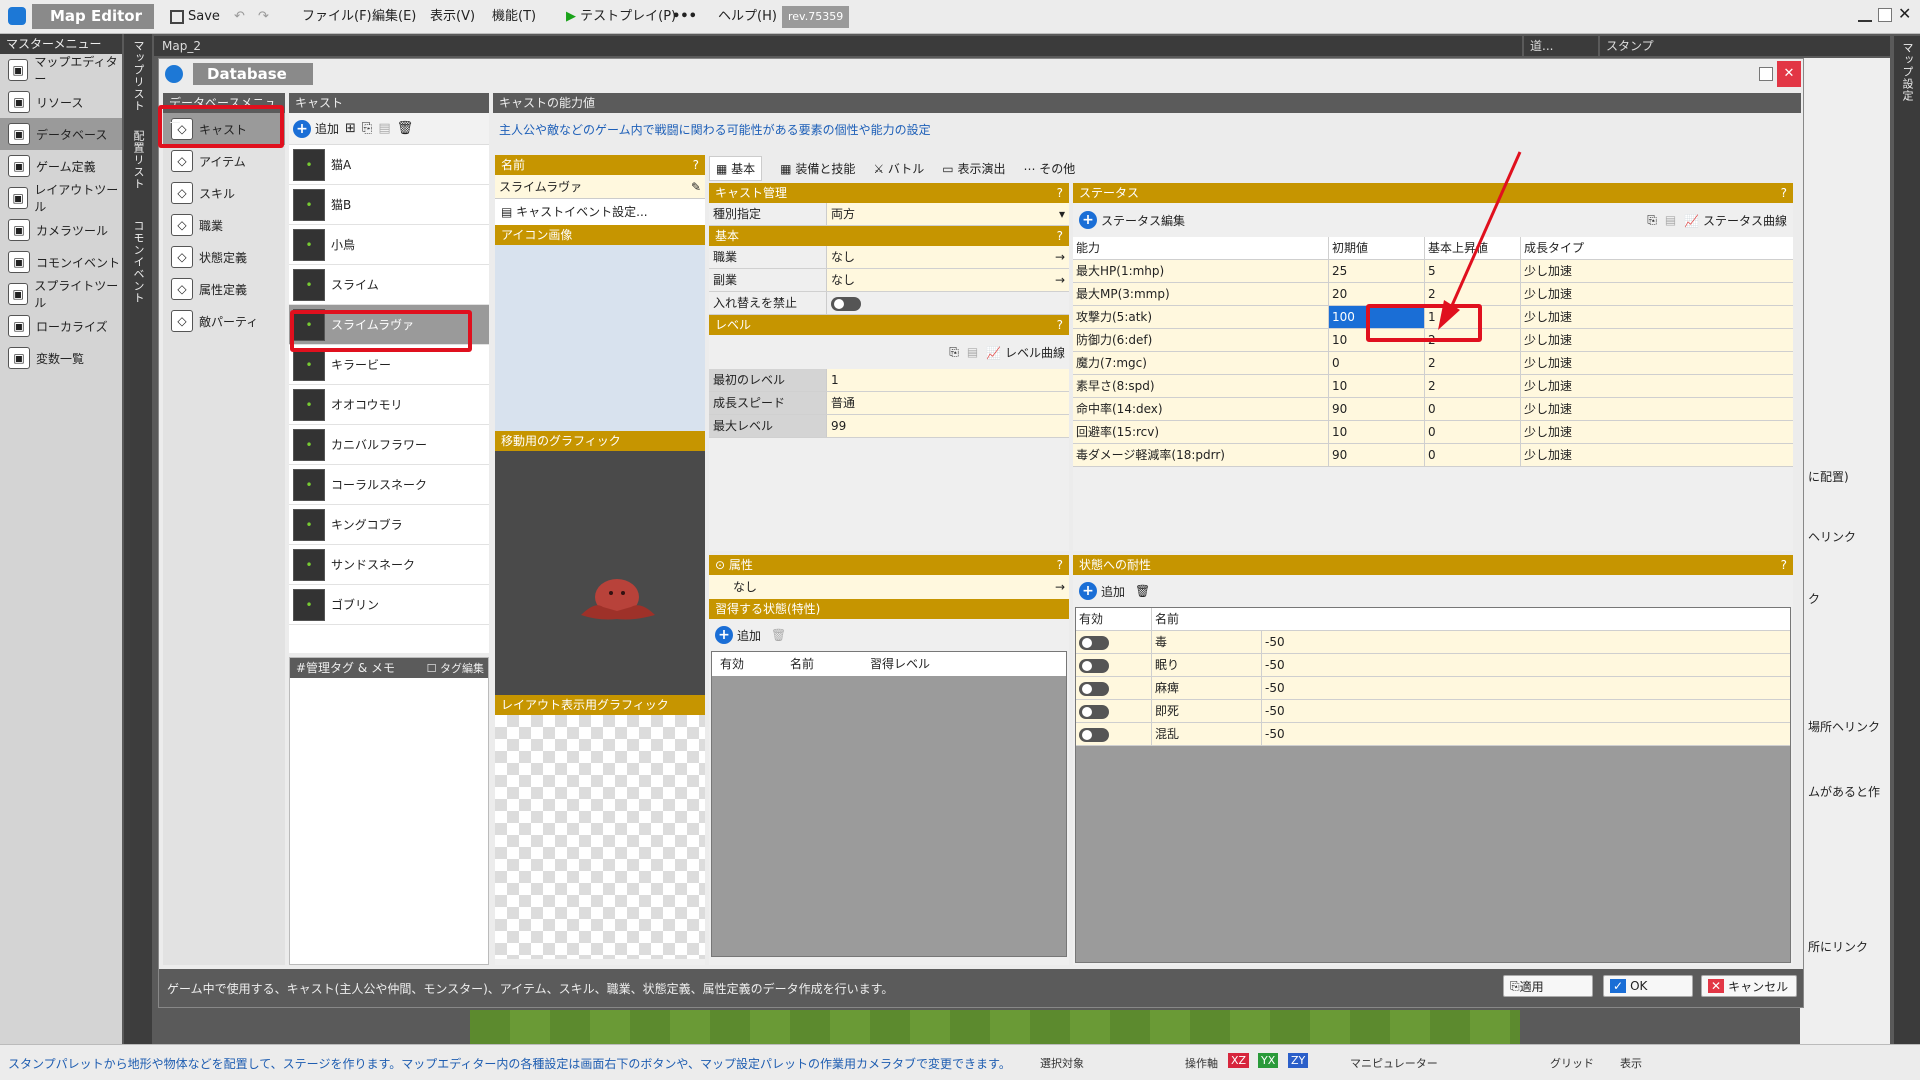 The width and height of the screenshot is (1920, 1080). Describe the element at coordinates (138, 76) in the screenshot. I see `vtab-map-list: マップリスト` at that location.